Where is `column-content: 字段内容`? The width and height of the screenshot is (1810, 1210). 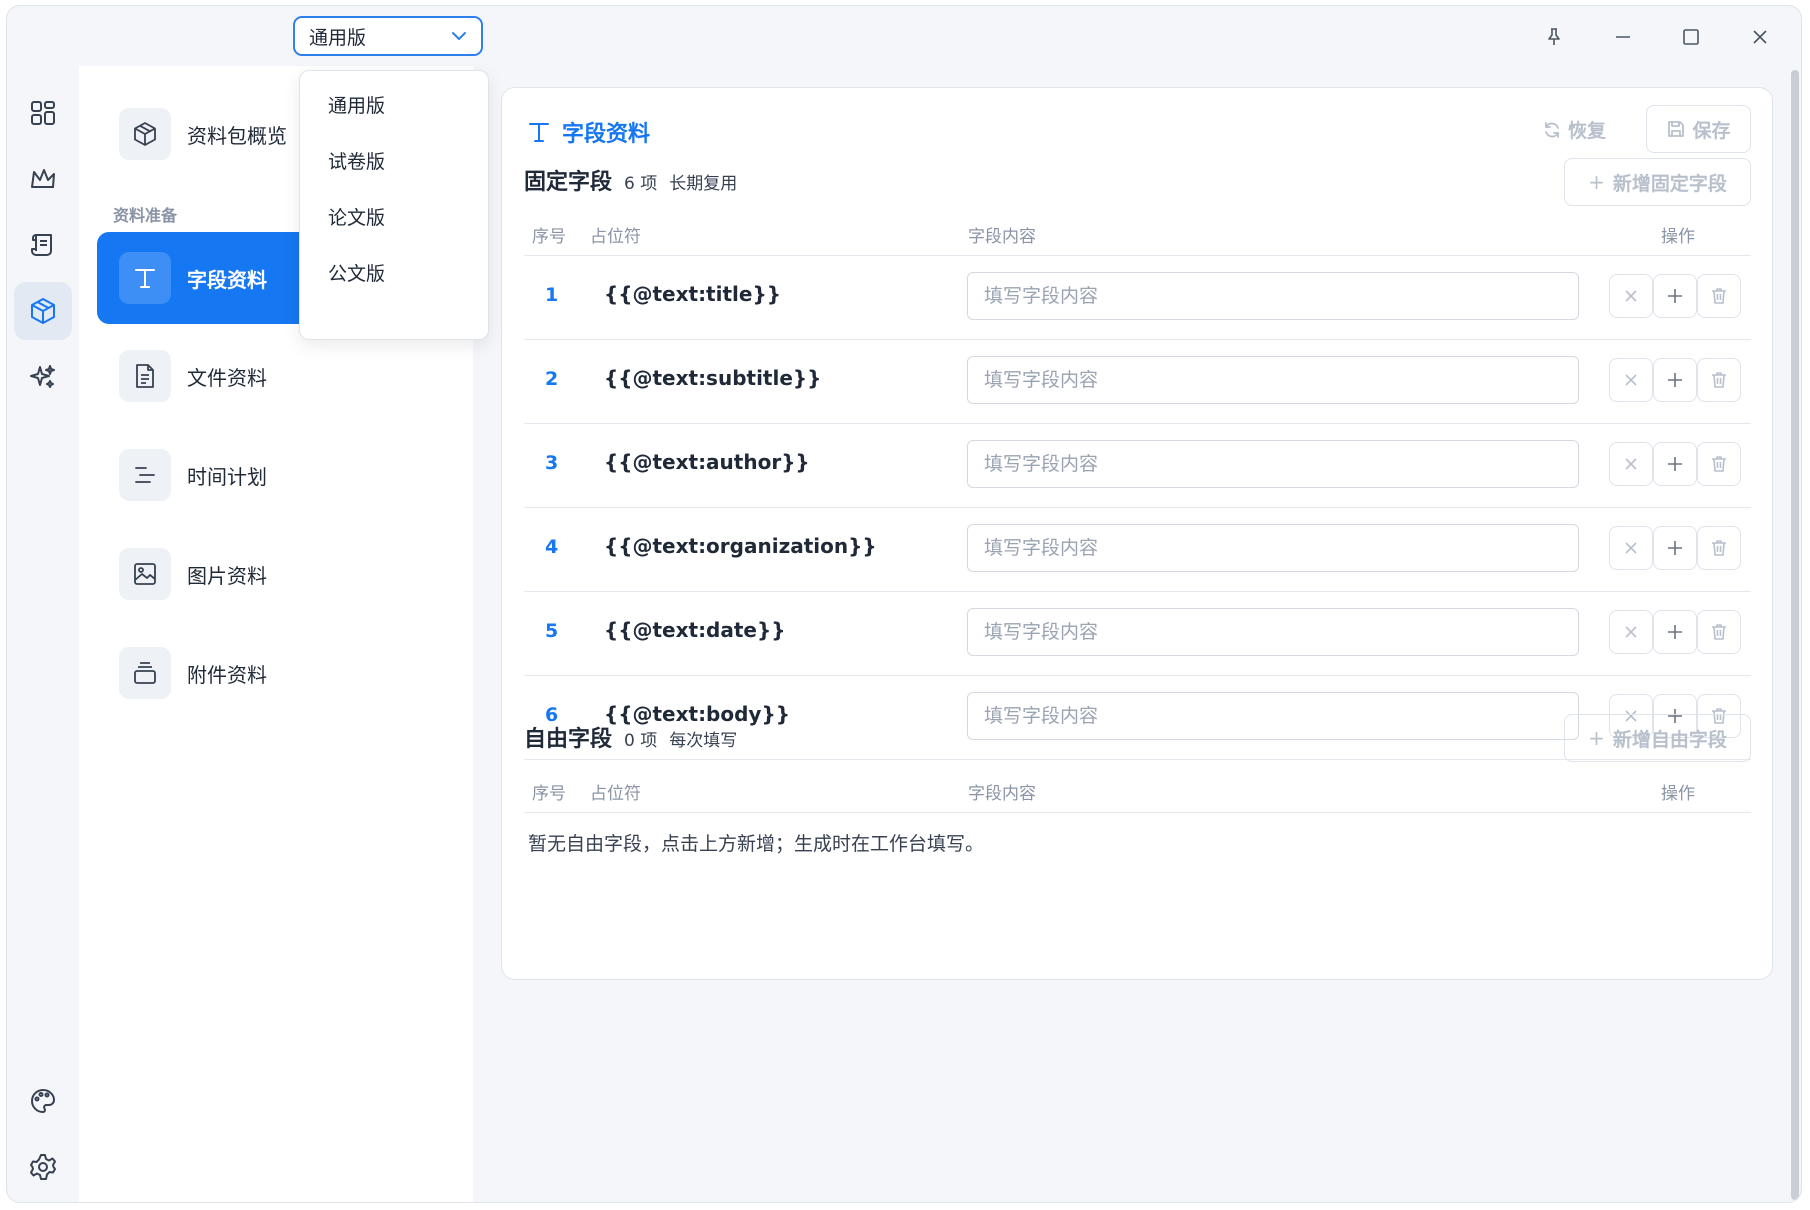
column-content: 字段内容 is located at coordinates (1002, 794).